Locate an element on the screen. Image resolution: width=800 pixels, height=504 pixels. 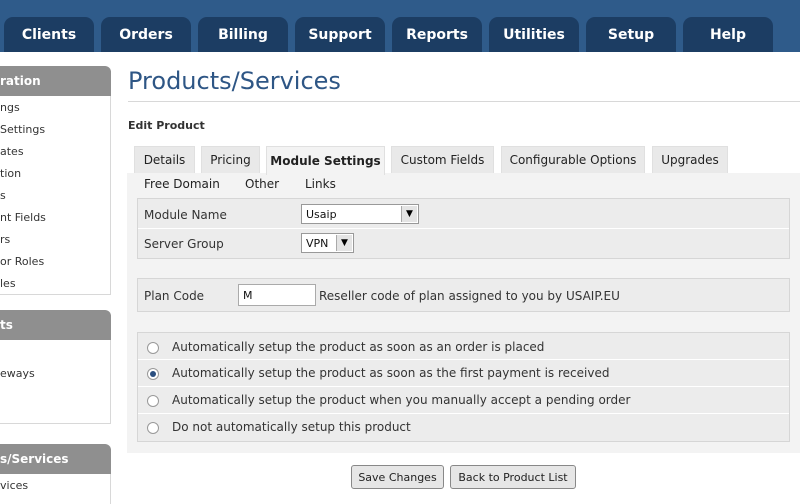
nav-tab-help: Help is located at coordinates (728, 34).